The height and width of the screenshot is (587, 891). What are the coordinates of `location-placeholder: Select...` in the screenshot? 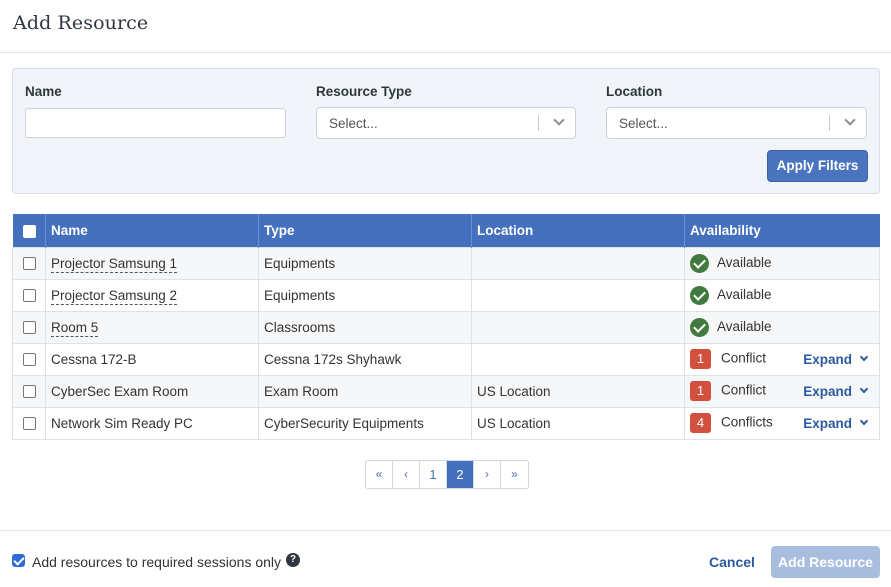 It's located at (643, 123).